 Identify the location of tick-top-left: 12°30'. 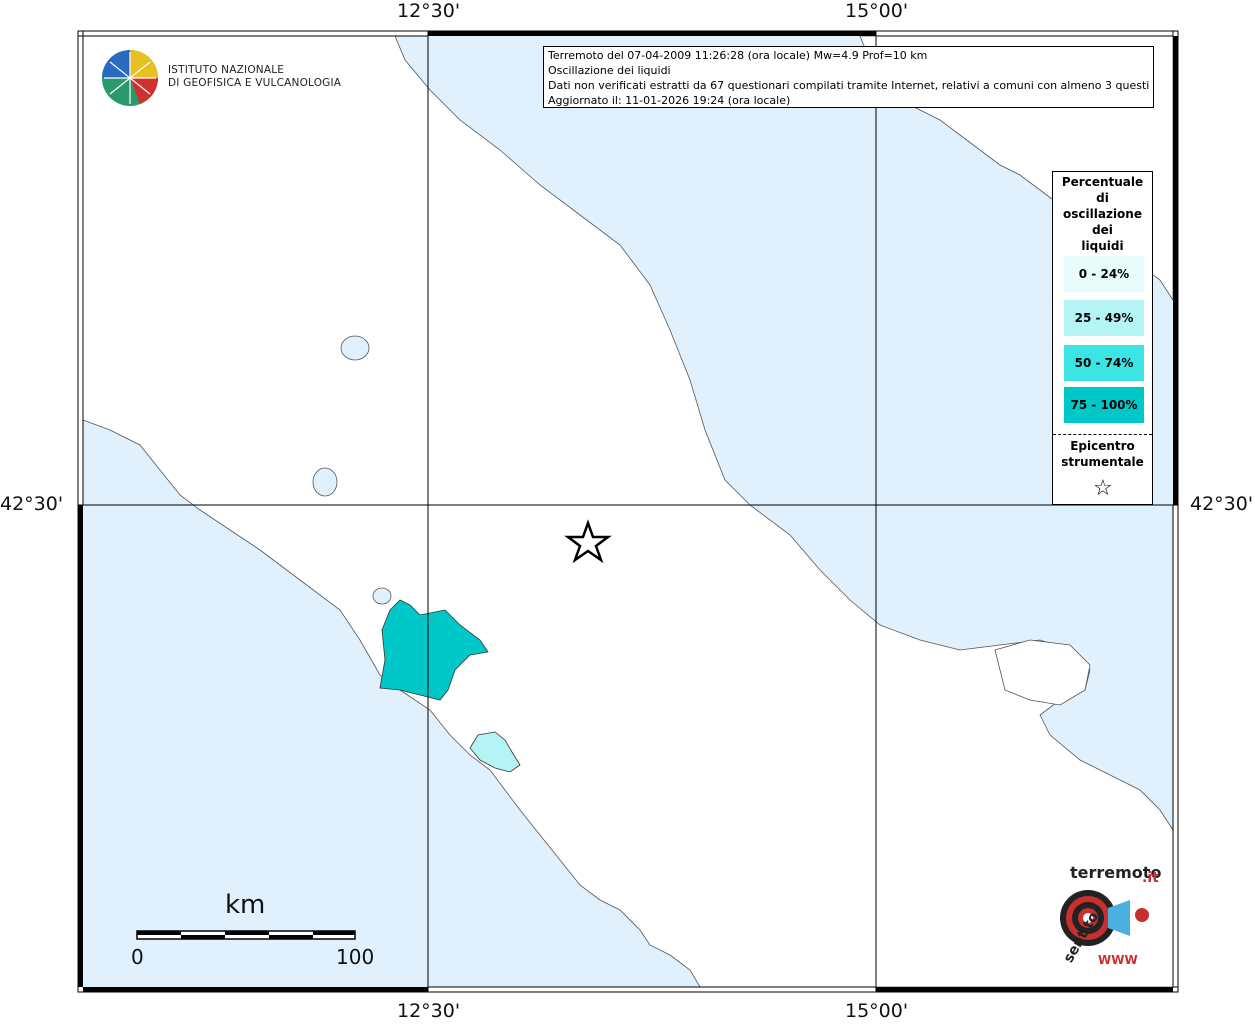
(429, 11).